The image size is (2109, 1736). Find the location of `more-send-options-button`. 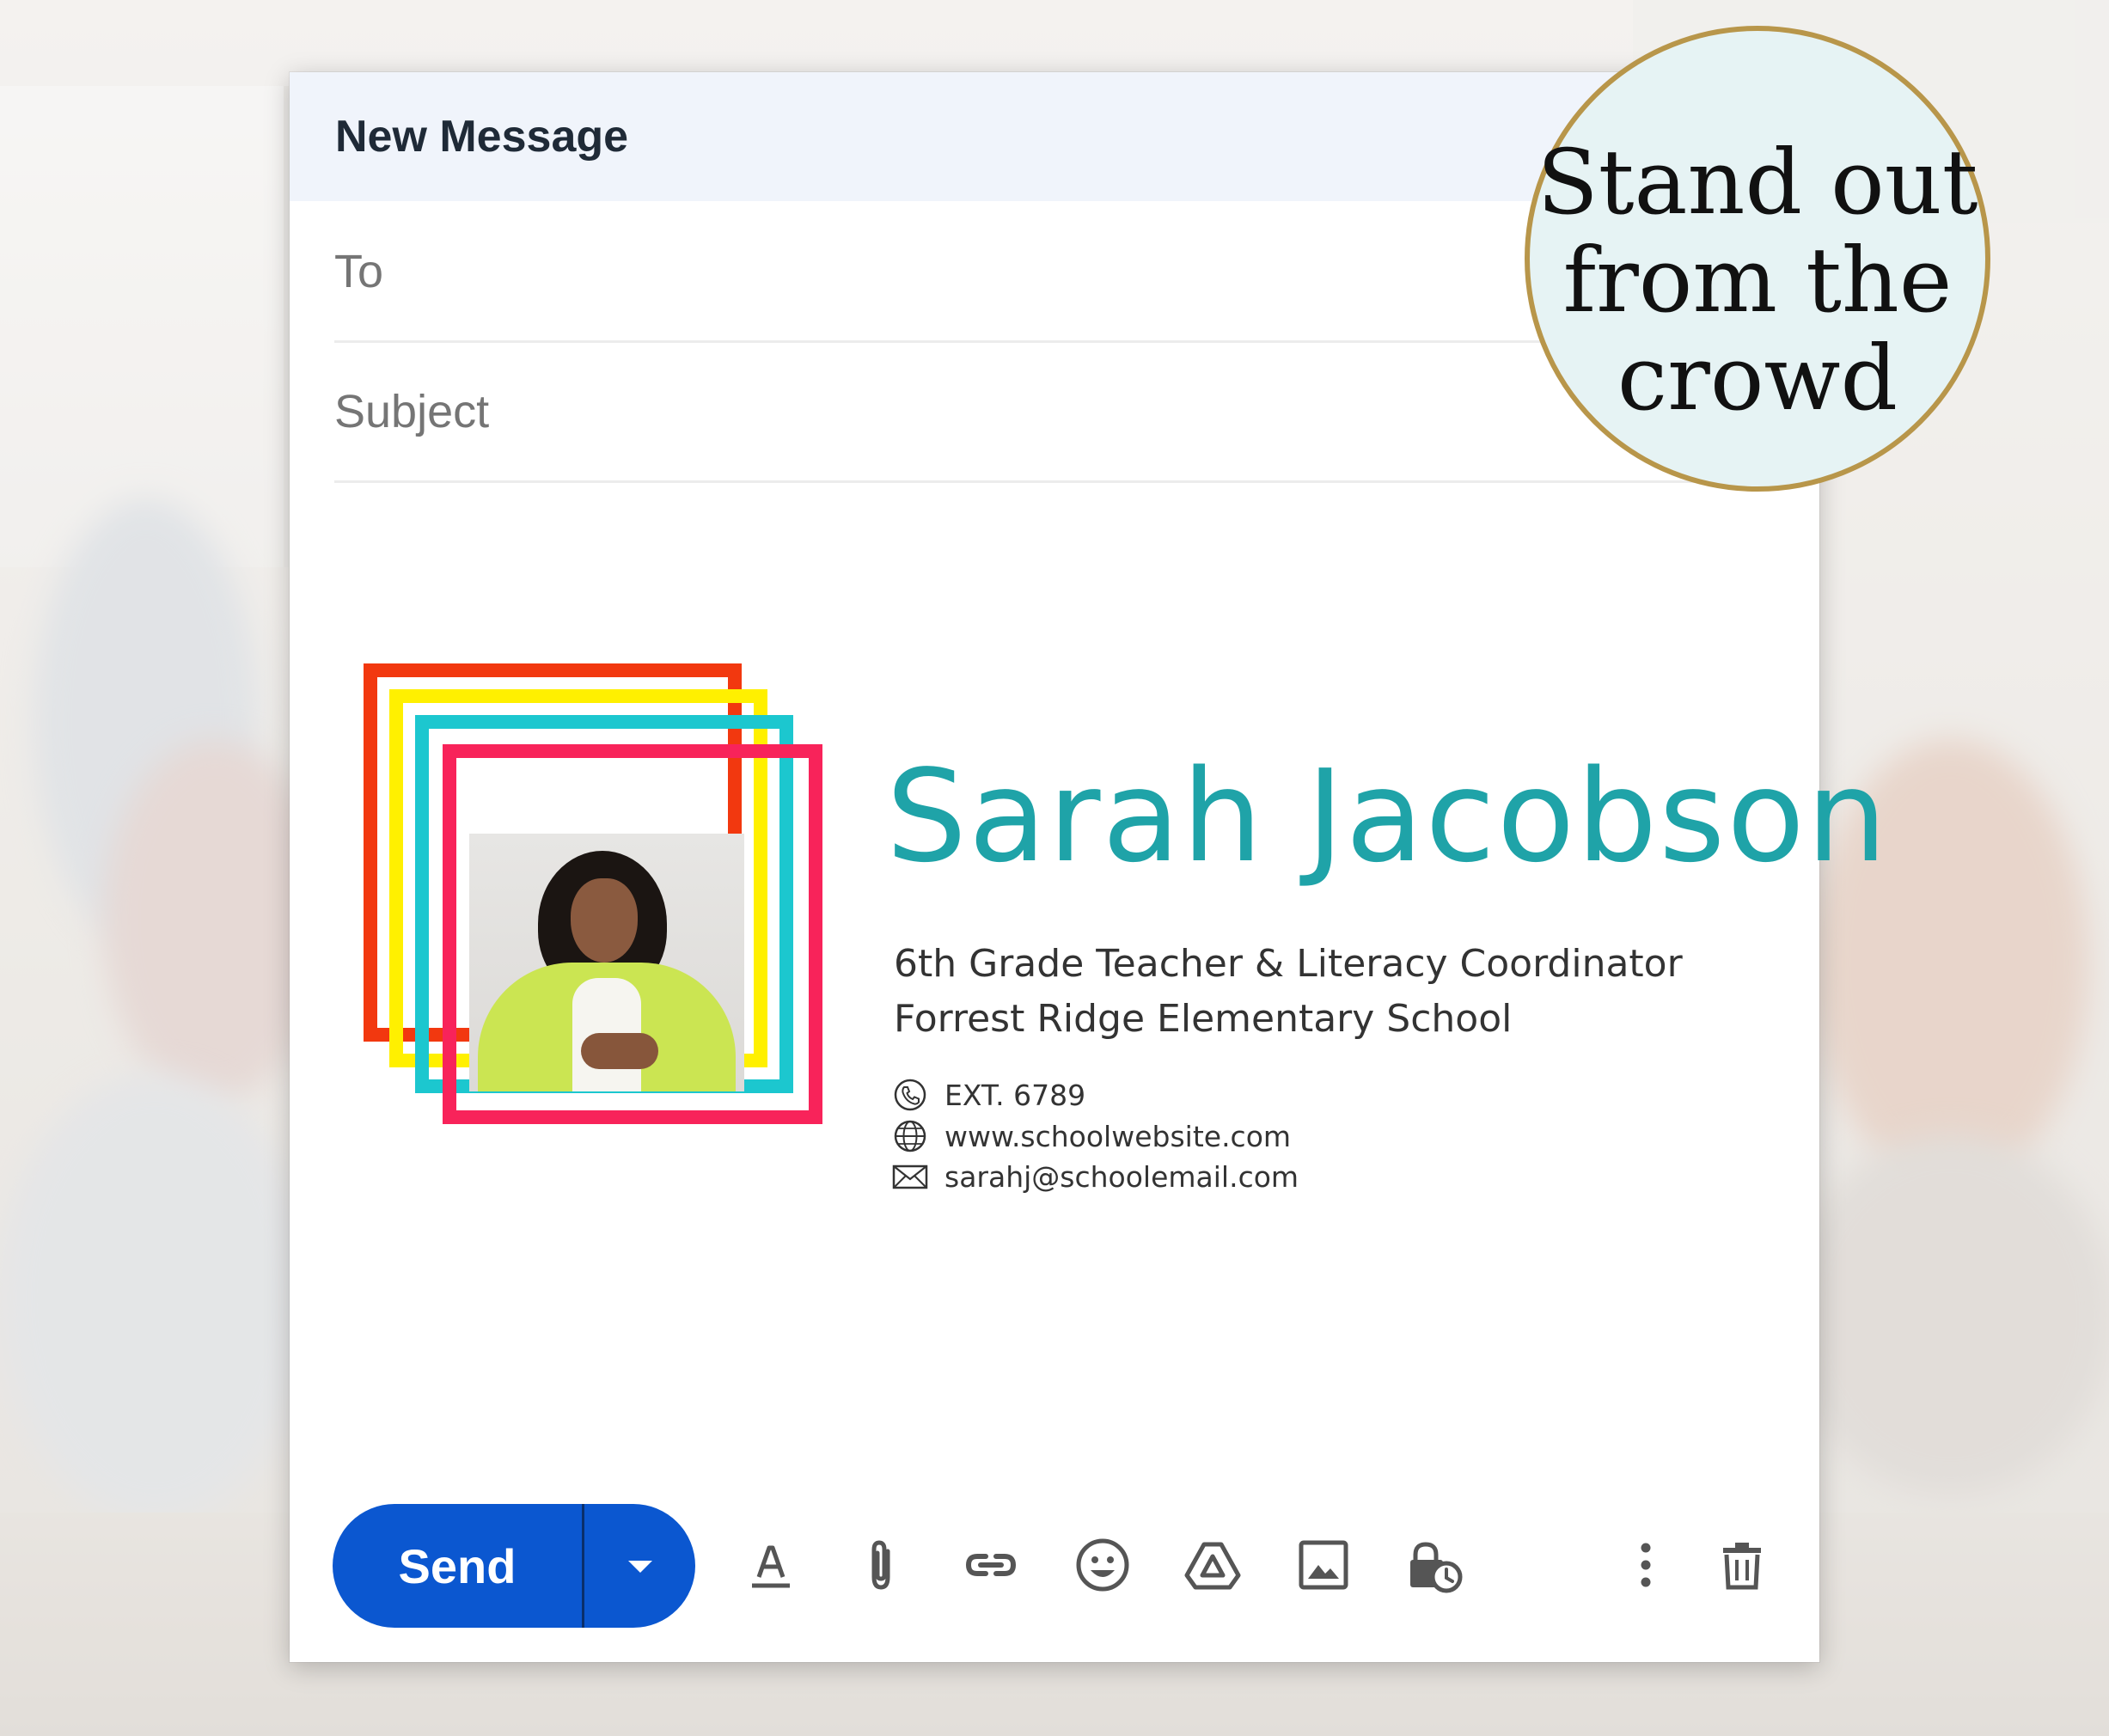

more-send-options-button is located at coordinates (640, 1566).